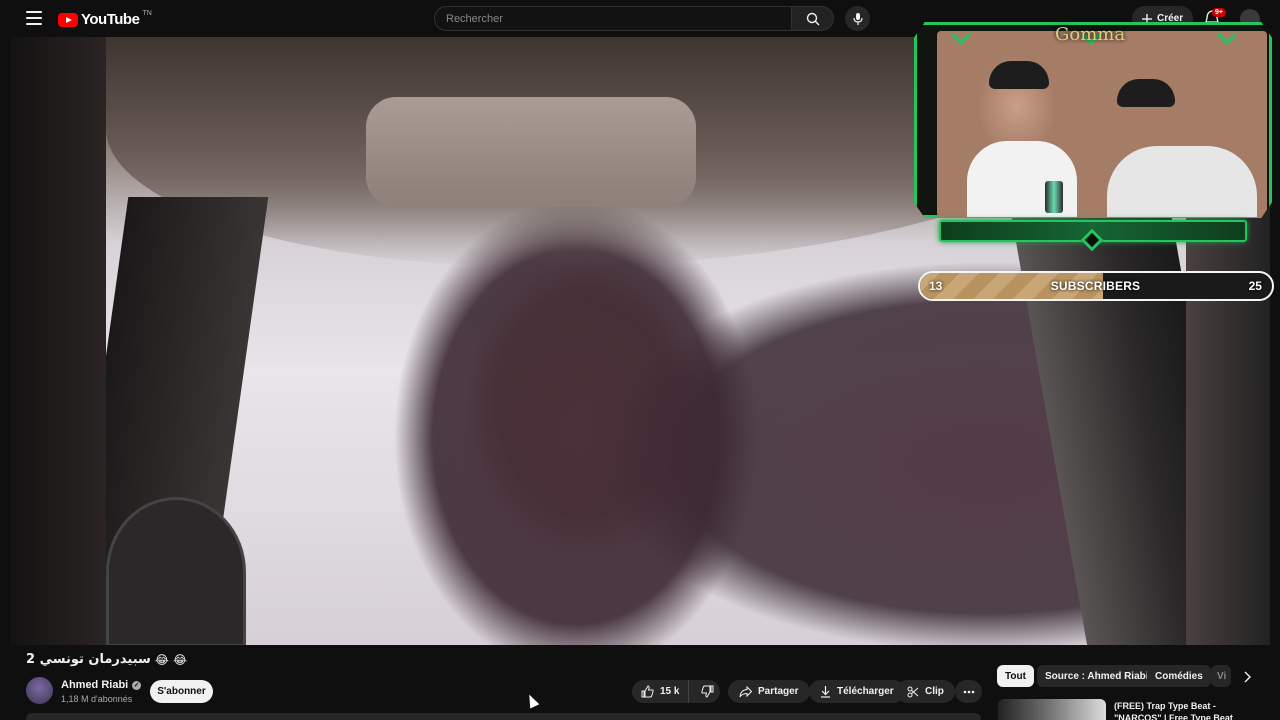  Describe the element at coordinates (181, 691) in the screenshot. I see `subscribe-button: S'abonner` at that location.